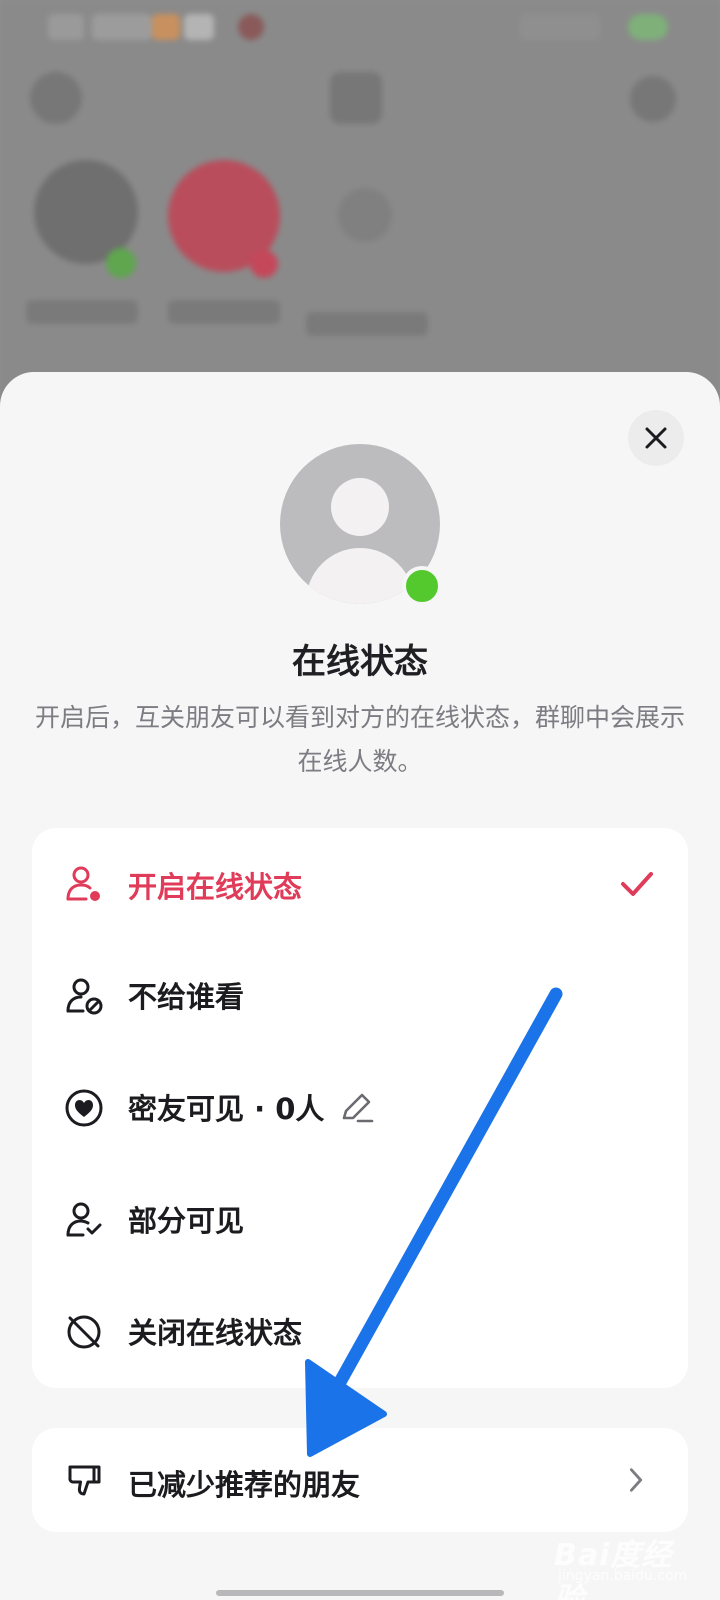 The height and width of the screenshot is (1600, 720). I want to click on status-bar-left, so click(156, 27).